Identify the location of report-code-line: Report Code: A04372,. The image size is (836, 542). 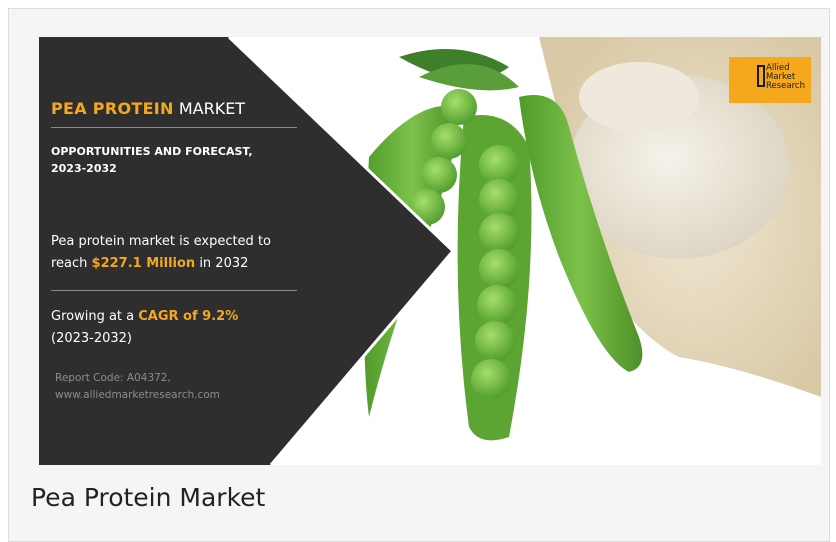
(113, 378).